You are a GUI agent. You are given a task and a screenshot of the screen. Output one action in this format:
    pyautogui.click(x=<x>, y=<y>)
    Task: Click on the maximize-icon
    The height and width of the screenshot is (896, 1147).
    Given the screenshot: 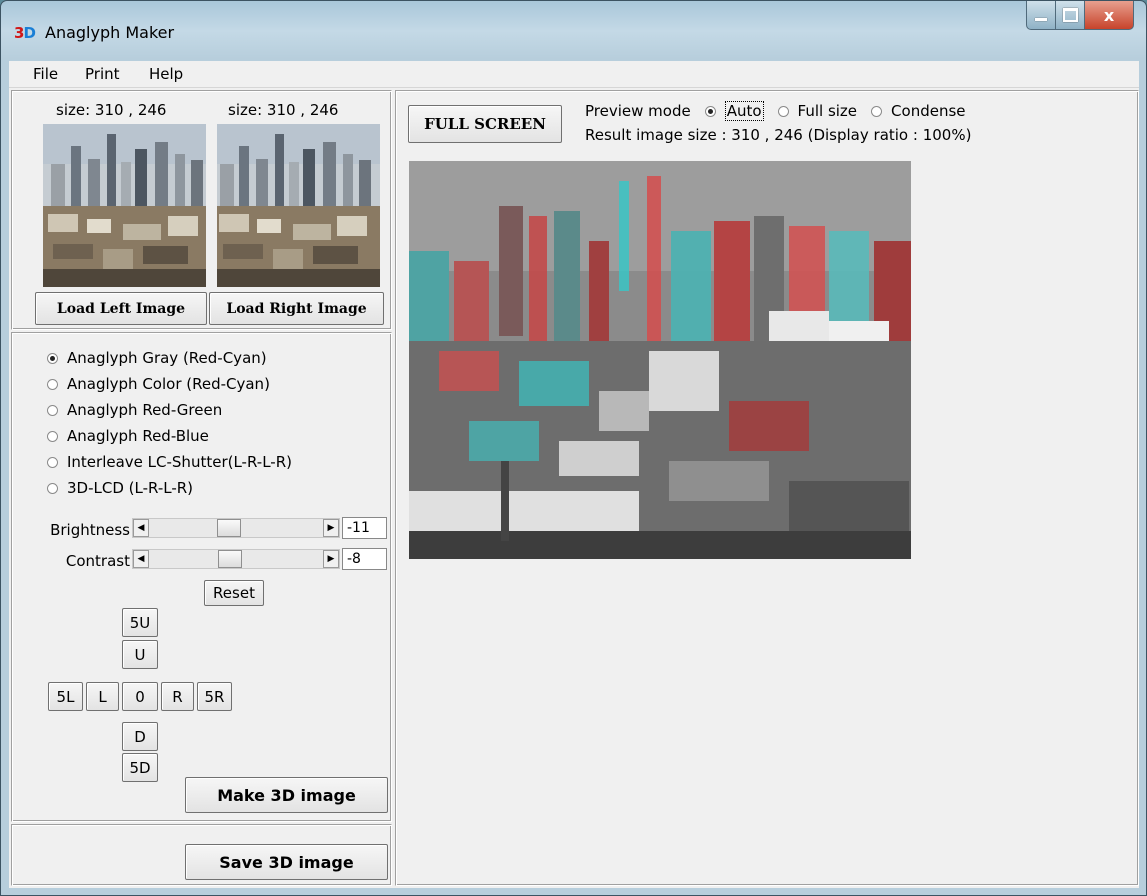 What is the action you would take?
    pyautogui.click(x=1070, y=15)
    